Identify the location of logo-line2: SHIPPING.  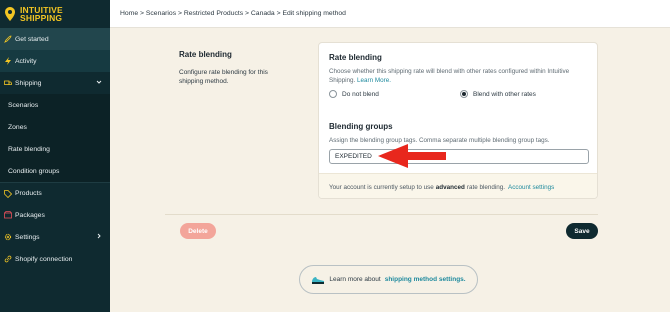
(41, 18).